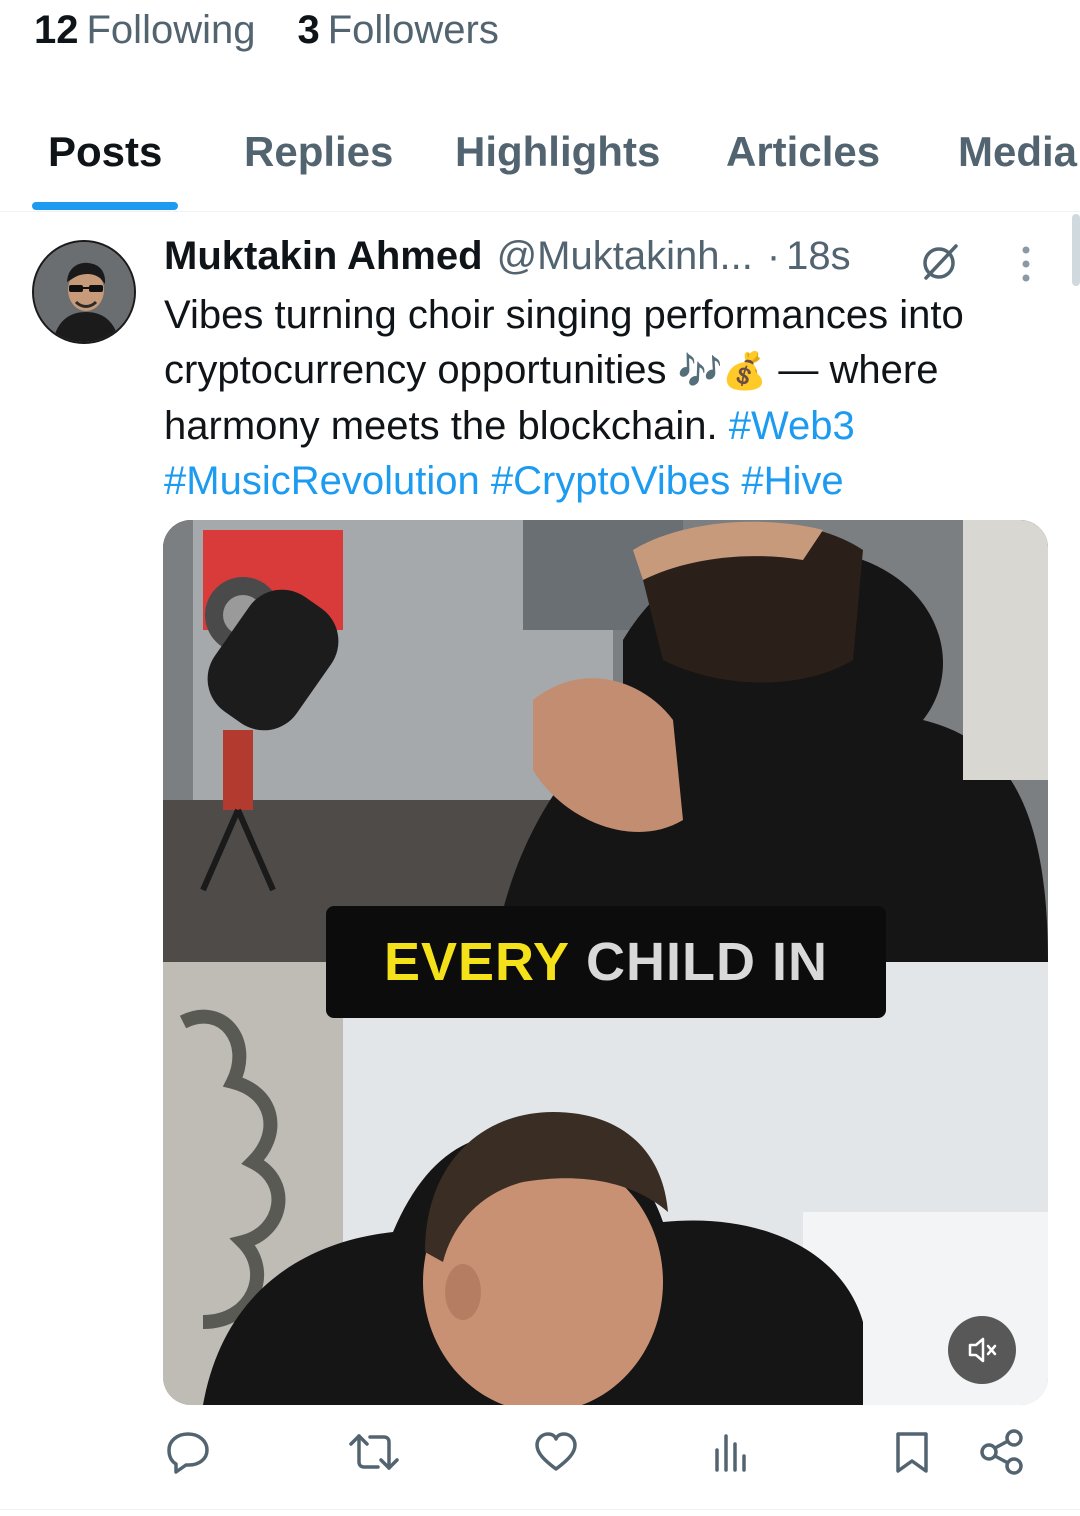 The width and height of the screenshot is (1080, 1516). Describe the element at coordinates (318, 152) in the screenshot. I see `tab-replies: Replies` at that location.